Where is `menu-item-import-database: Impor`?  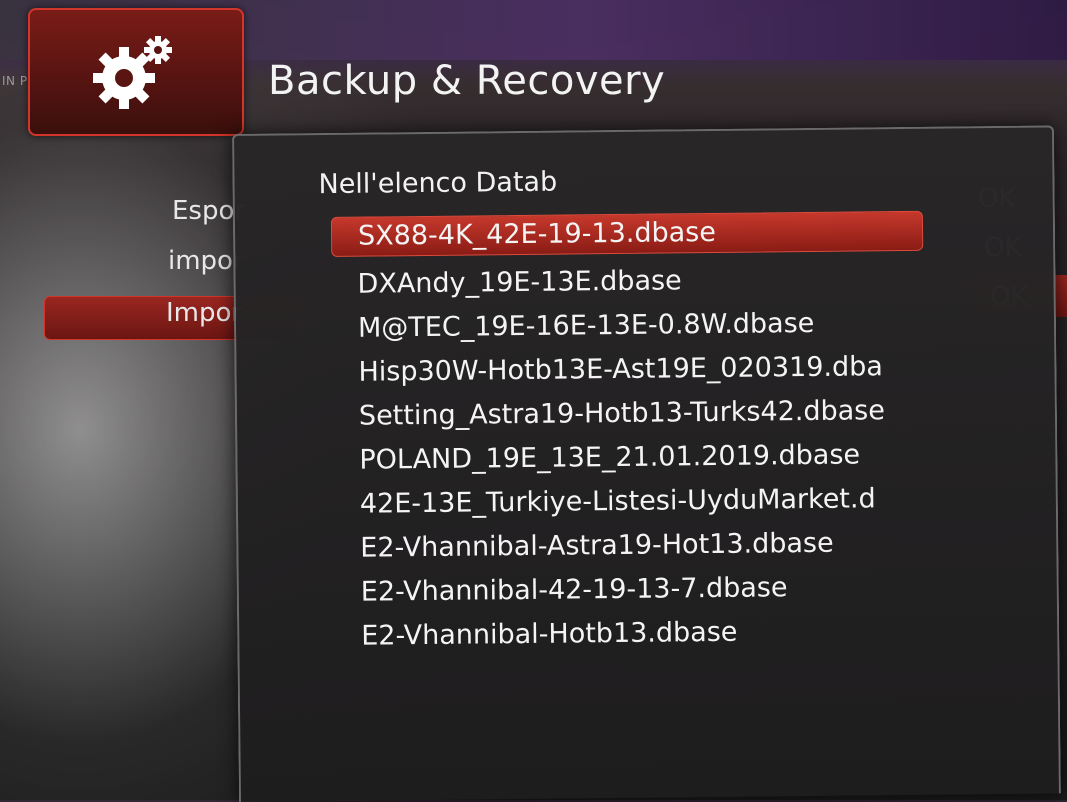 menu-item-import-database: Impor is located at coordinates (204, 313).